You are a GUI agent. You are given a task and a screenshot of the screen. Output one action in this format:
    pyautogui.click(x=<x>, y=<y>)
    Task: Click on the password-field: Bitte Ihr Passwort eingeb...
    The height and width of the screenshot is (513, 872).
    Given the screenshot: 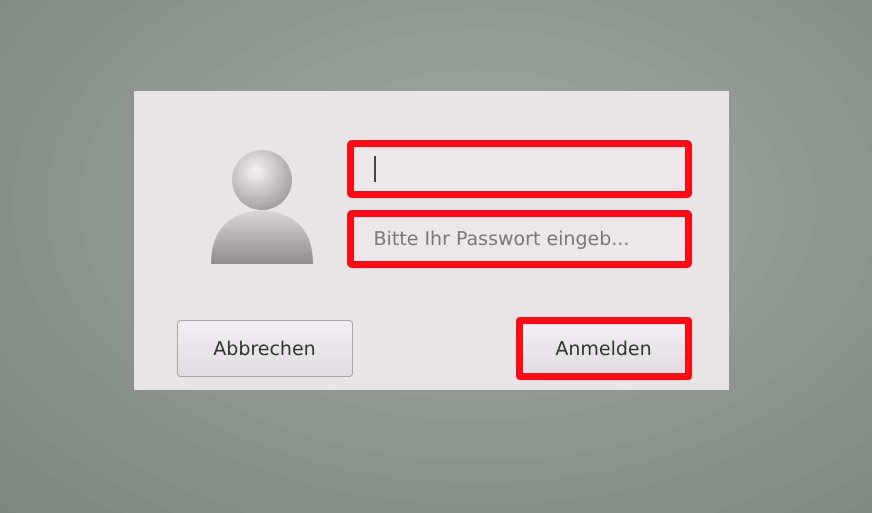 What is the action you would take?
    pyautogui.click(x=519, y=239)
    